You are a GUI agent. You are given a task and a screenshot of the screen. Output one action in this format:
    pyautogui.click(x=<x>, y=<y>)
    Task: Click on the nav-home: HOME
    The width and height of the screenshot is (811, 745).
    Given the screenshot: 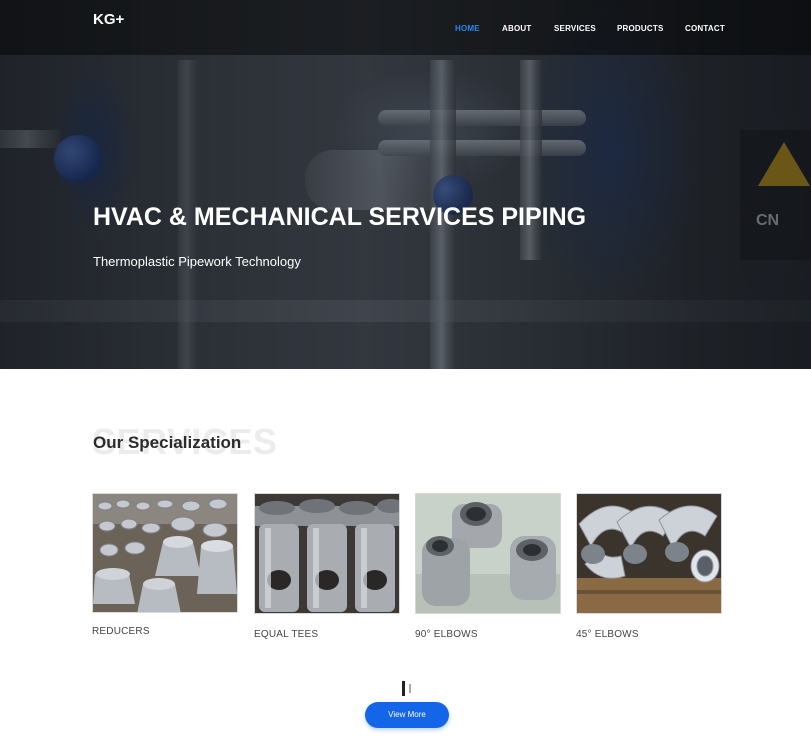 What is the action you would take?
    pyautogui.click(x=467, y=28)
    